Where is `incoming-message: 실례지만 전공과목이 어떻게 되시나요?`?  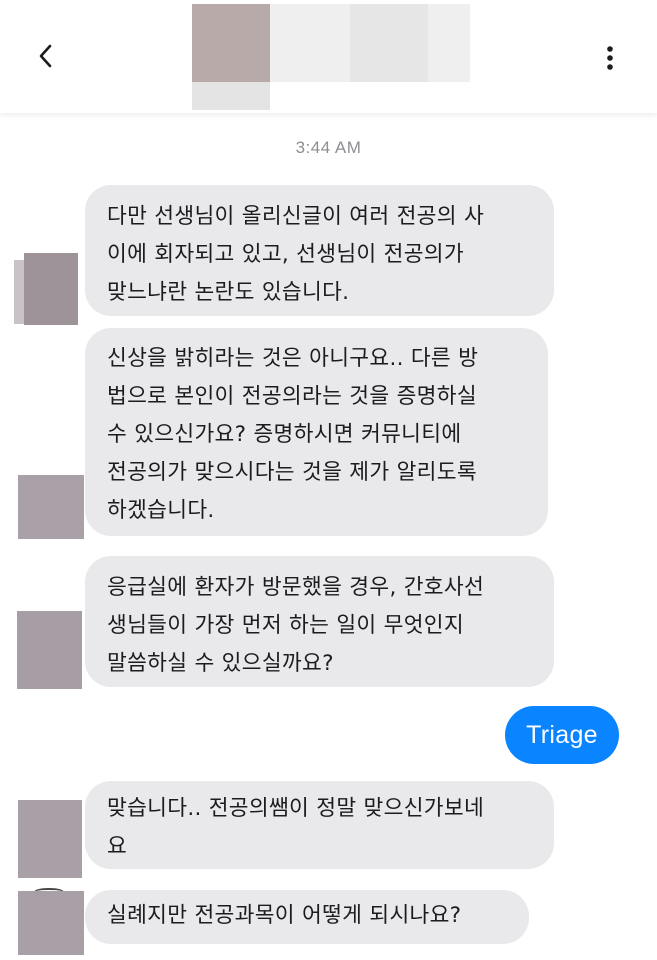 incoming-message: 실례지만 전공과목이 어떻게 되시나요? is located at coordinates (307, 917).